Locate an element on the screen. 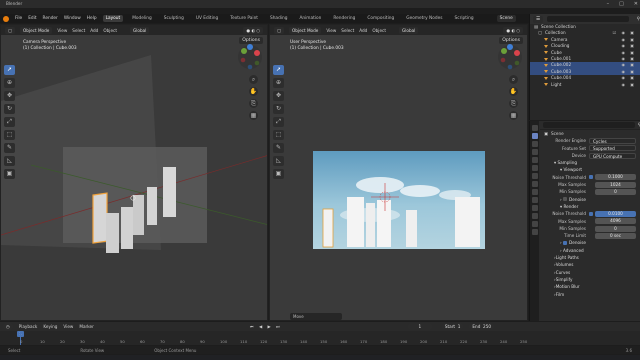 Image resolution: width=640 pixels, height=360 pixels. max-samples-field: 1024 is located at coordinates (615, 184).